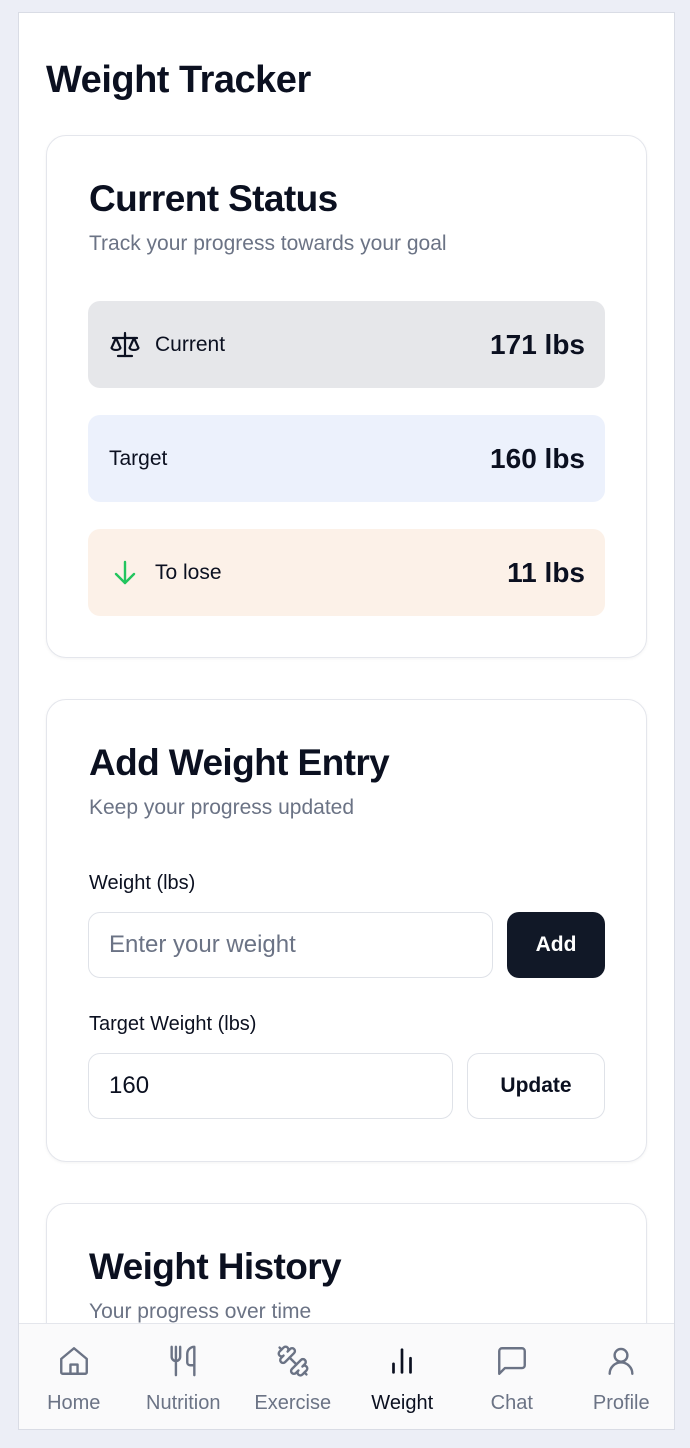 Image resolution: width=690 pixels, height=1448 pixels. What do you see at coordinates (270, 1086) in the screenshot?
I see `target-weight-input` at bounding box center [270, 1086].